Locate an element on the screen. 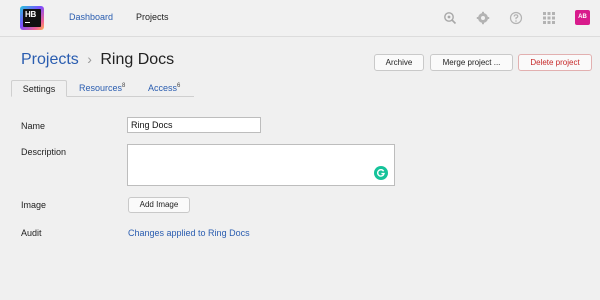 The width and height of the screenshot is (600, 300). add-image-button: Add Image is located at coordinates (159, 205).